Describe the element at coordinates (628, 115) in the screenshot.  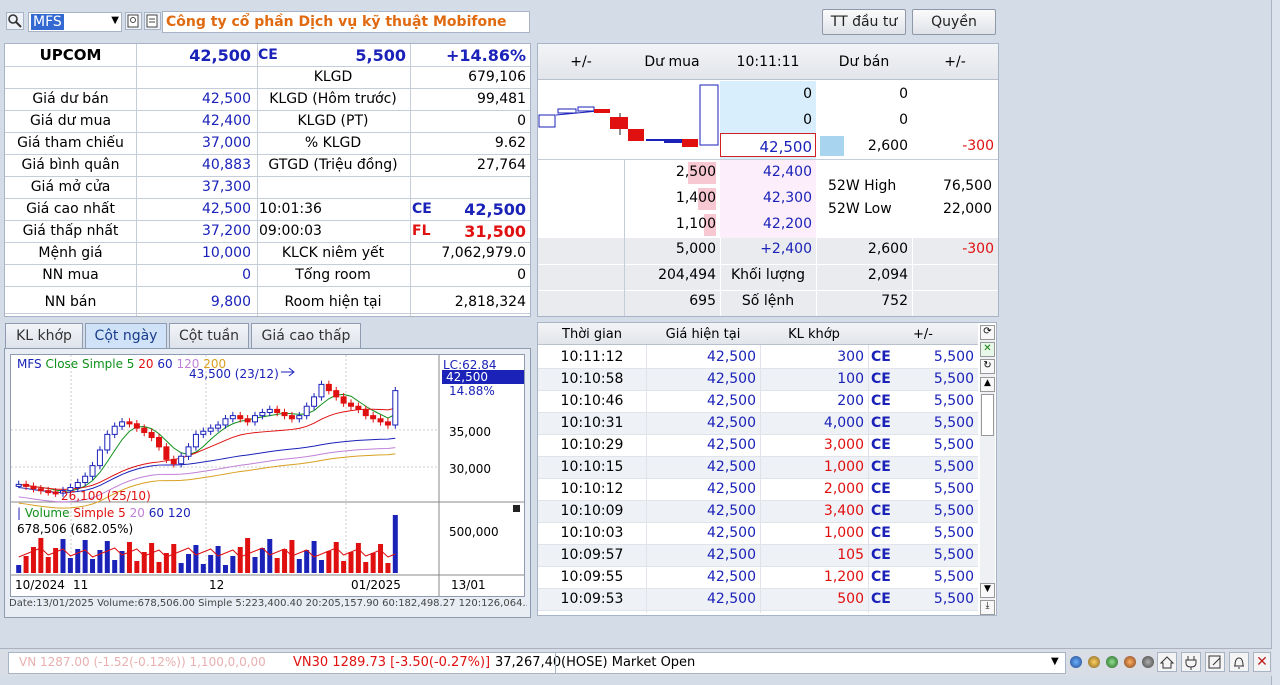
I see `intraday-mini-chart` at that location.